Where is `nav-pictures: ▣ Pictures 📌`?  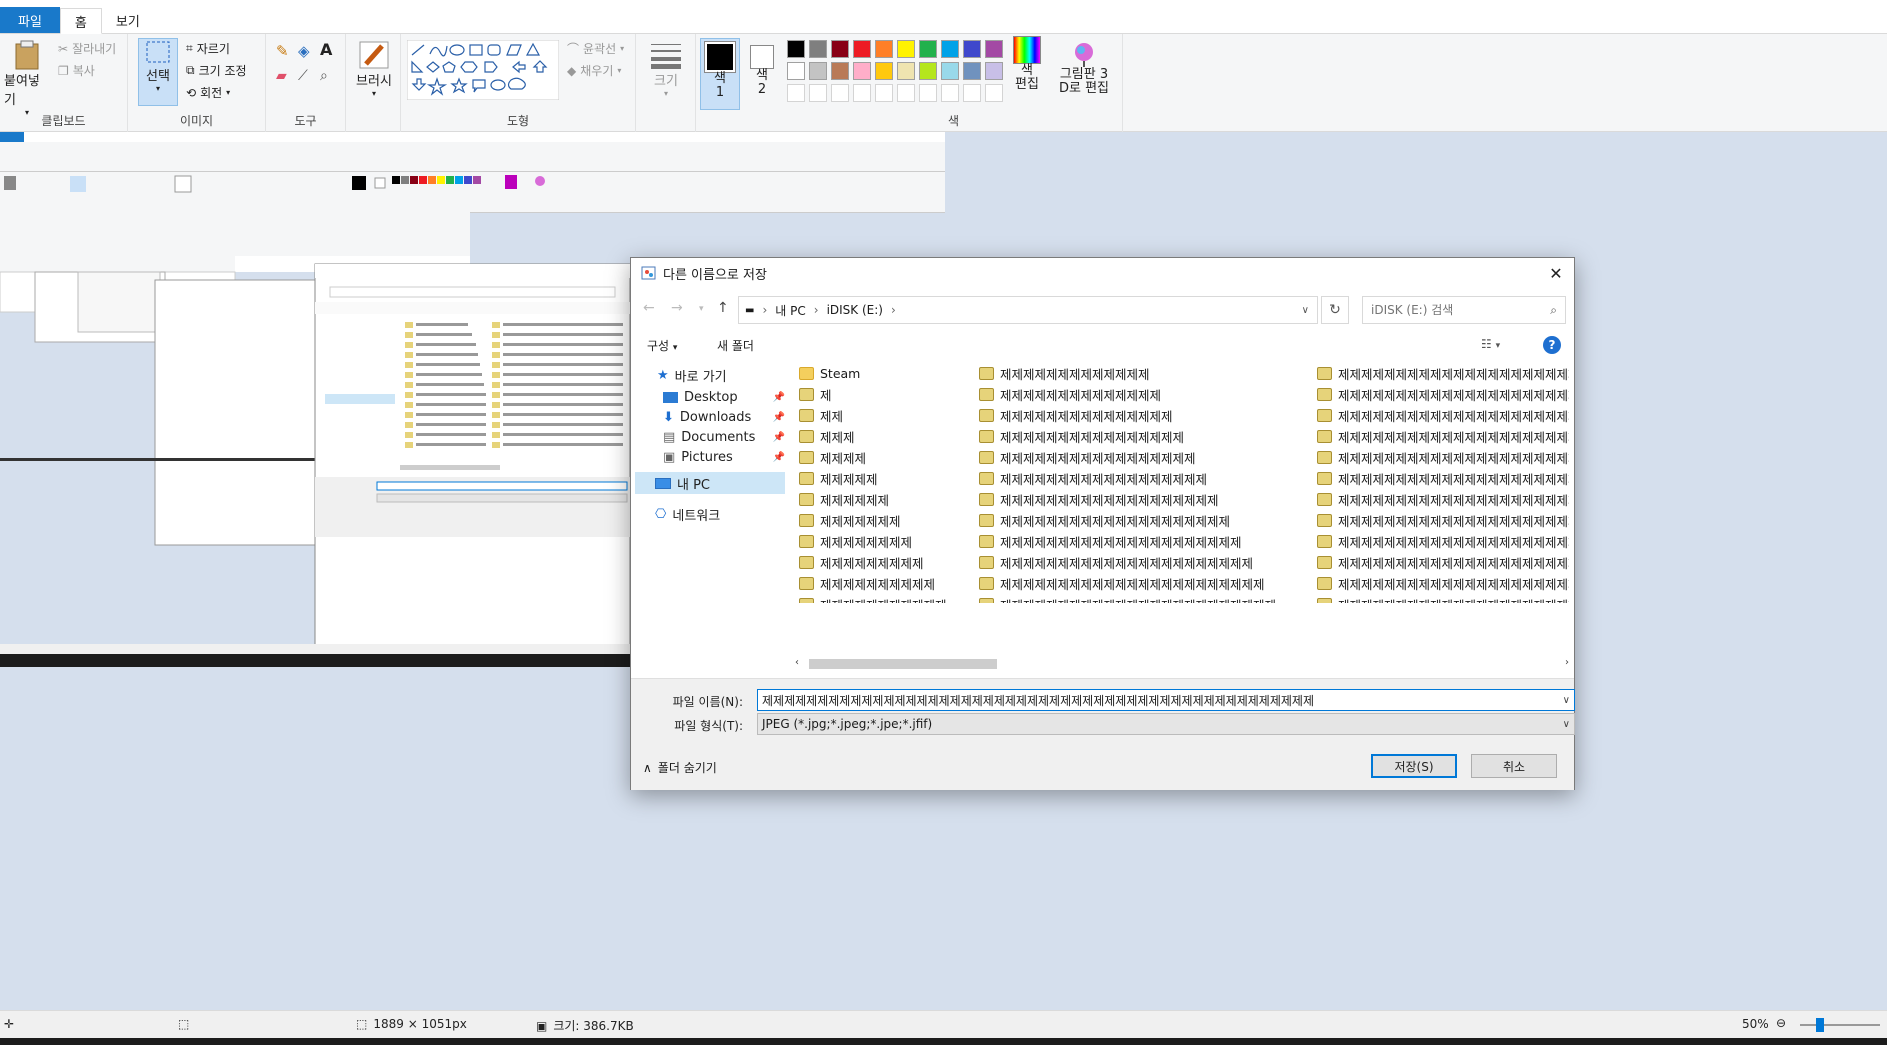
nav-pictures: ▣ Pictures 📌 is located at coordinates (726, 457).